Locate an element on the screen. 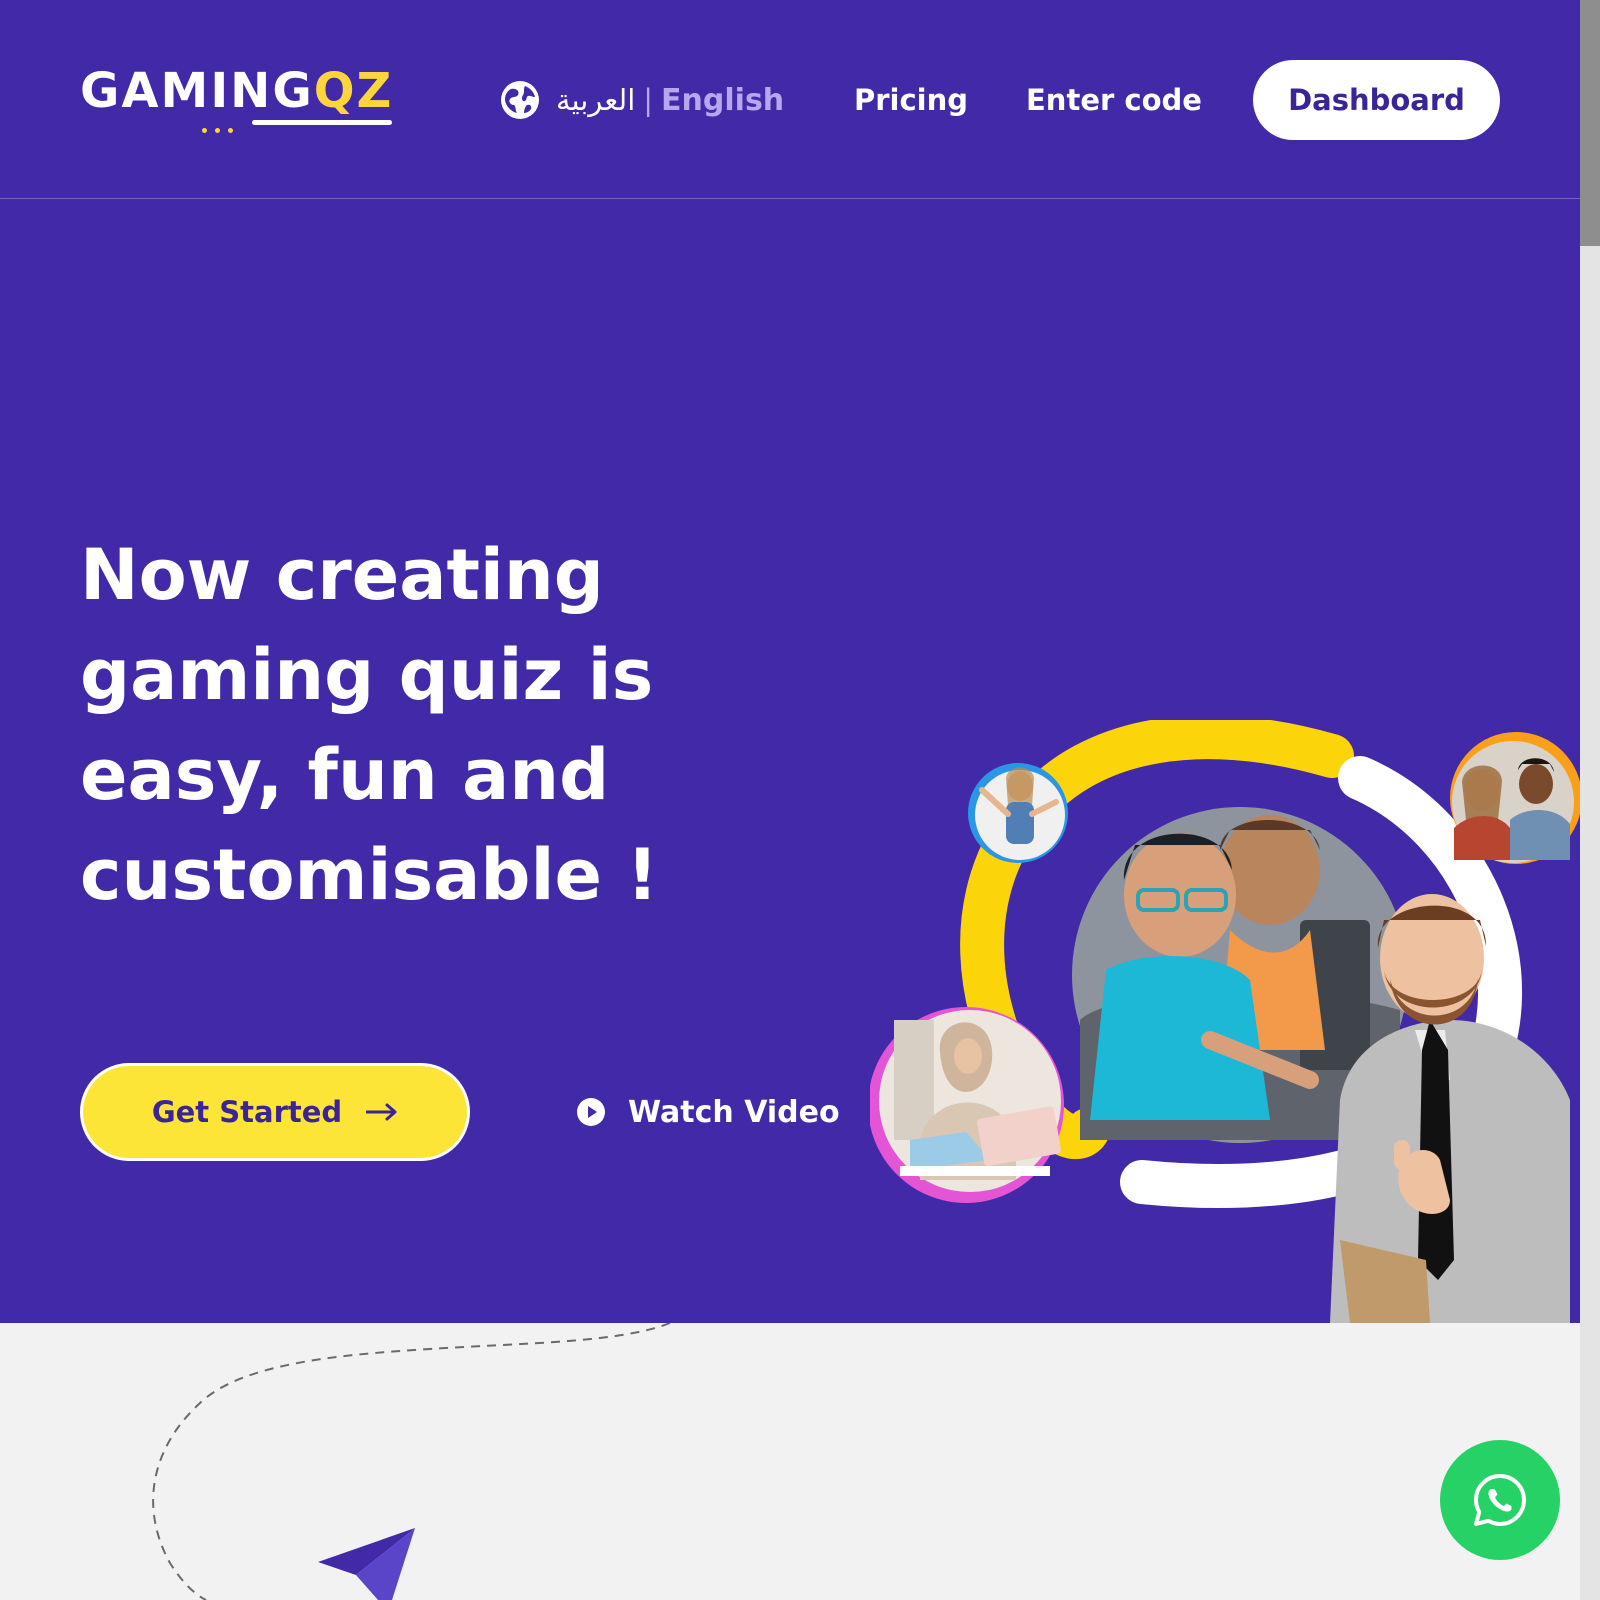  language-option-arabic: العربية is located at coordinates (595, 100).